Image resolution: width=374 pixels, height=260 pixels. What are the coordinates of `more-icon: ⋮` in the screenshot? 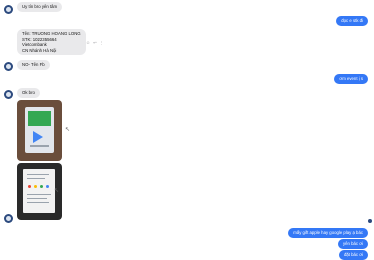 It's located at (102, 42).